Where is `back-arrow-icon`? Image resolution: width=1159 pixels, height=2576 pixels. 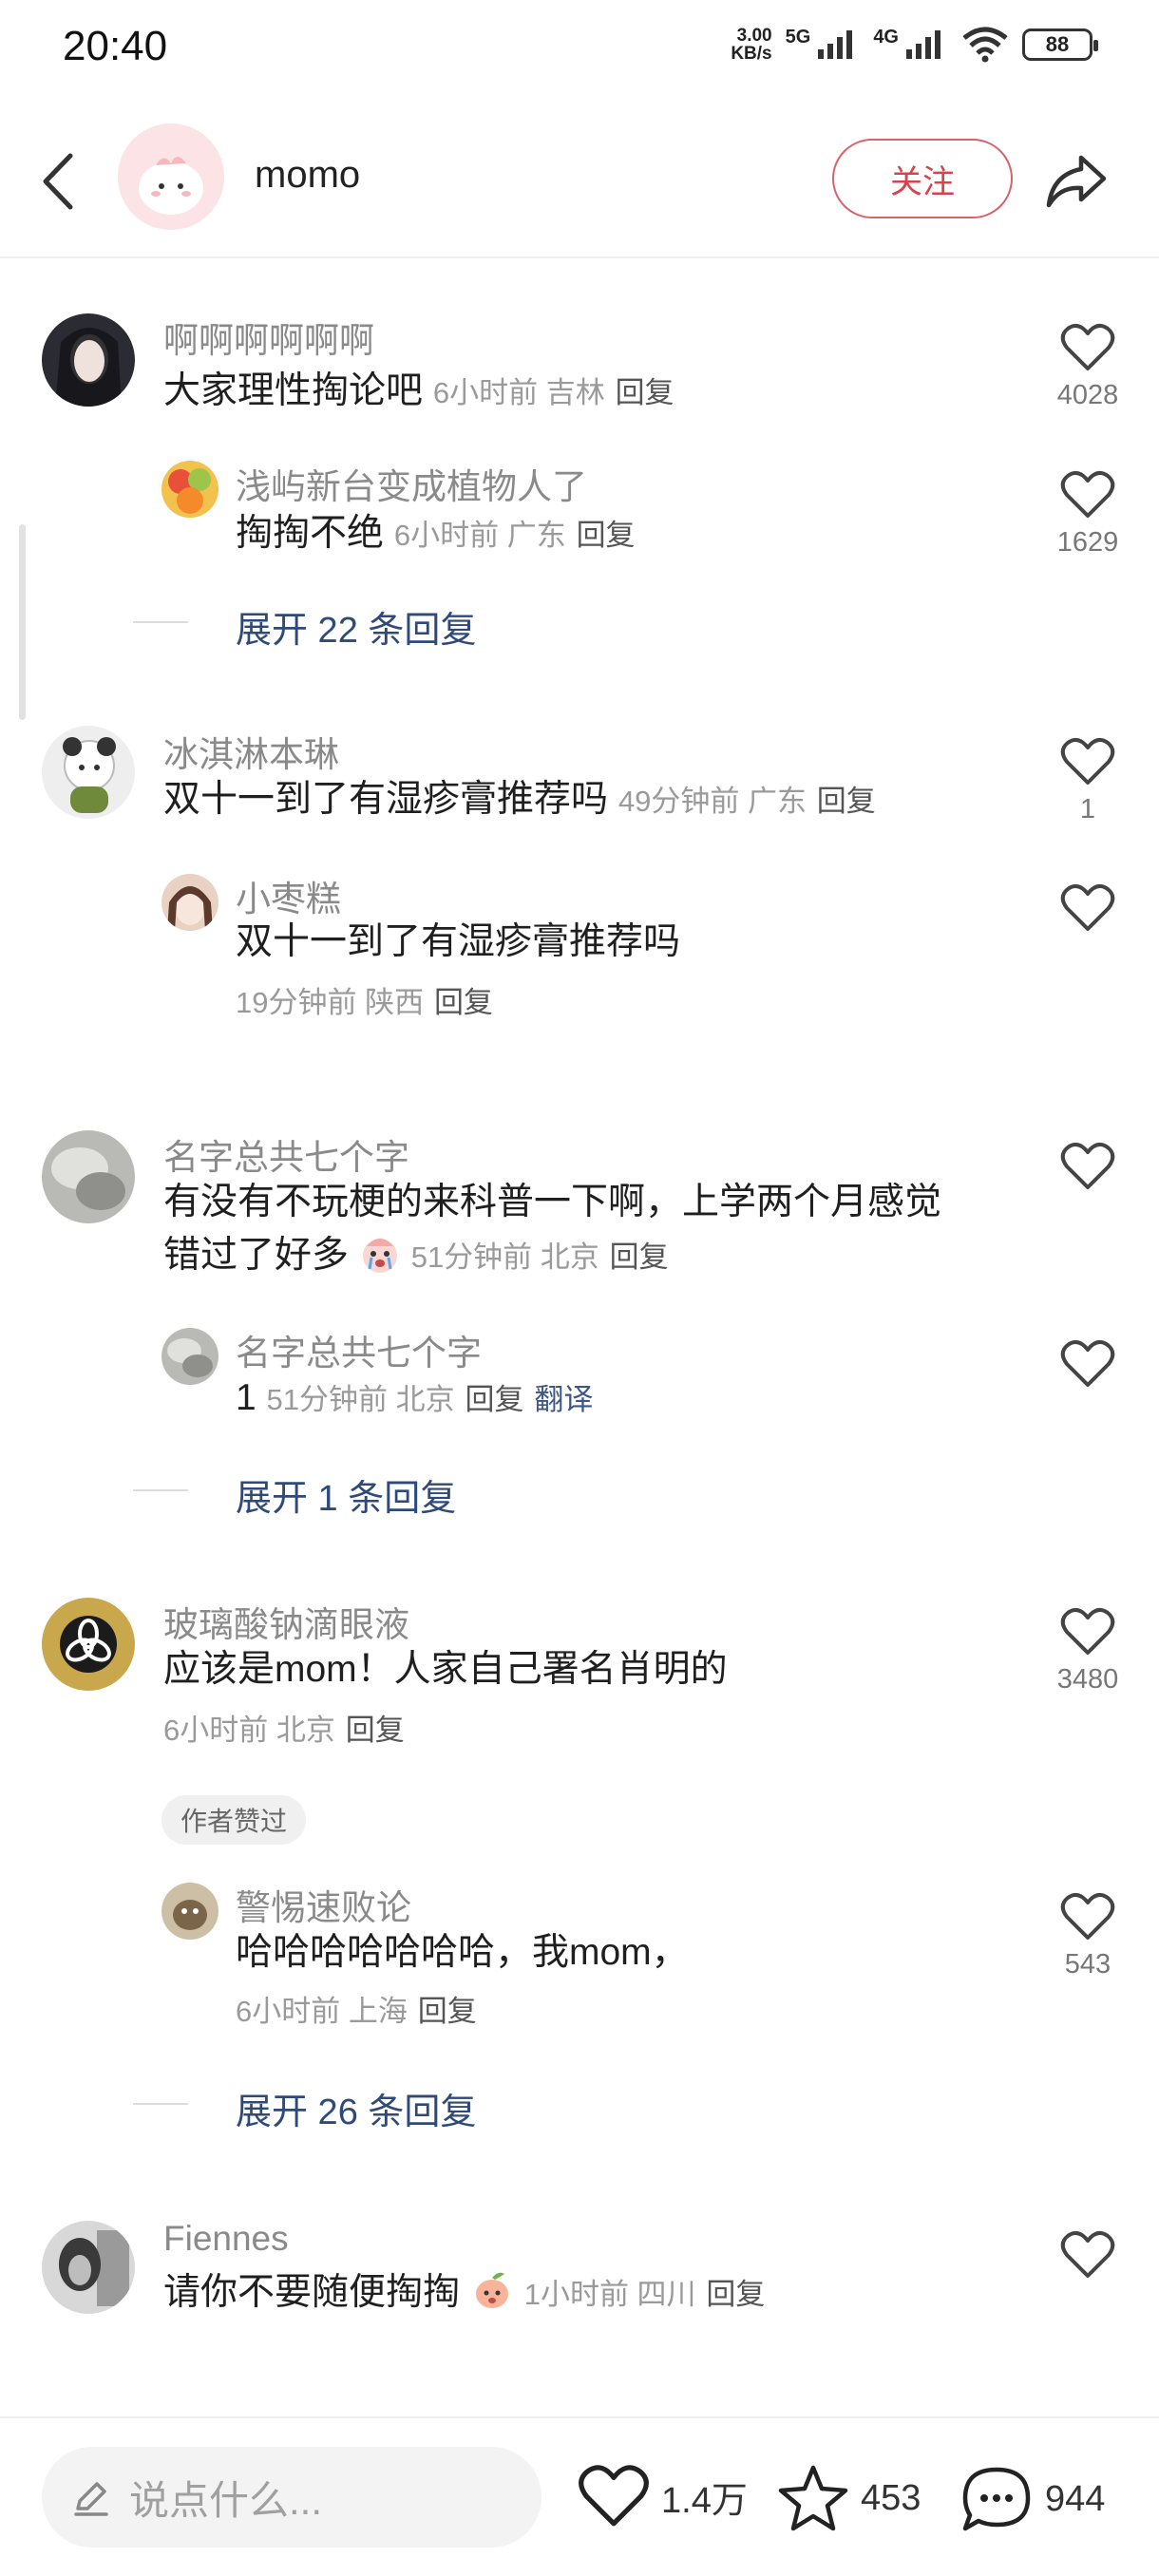
back-arrow-icon is located at coordinates (60, 181).